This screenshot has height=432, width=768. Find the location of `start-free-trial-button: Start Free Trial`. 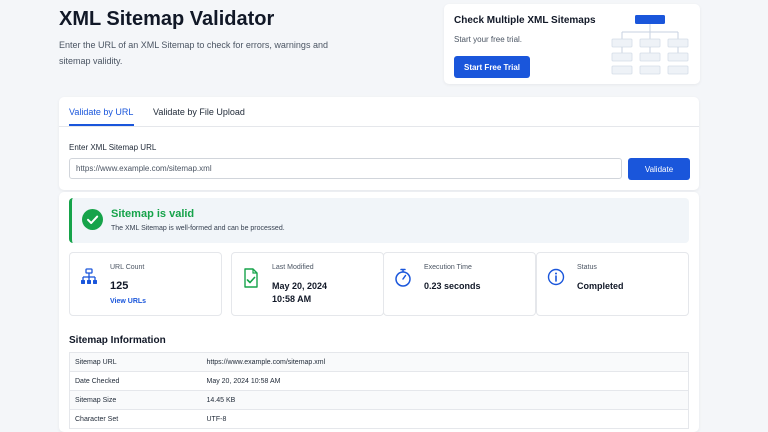

start-free-trial-button: Start Free Trial is located at coordinates (492, 67).